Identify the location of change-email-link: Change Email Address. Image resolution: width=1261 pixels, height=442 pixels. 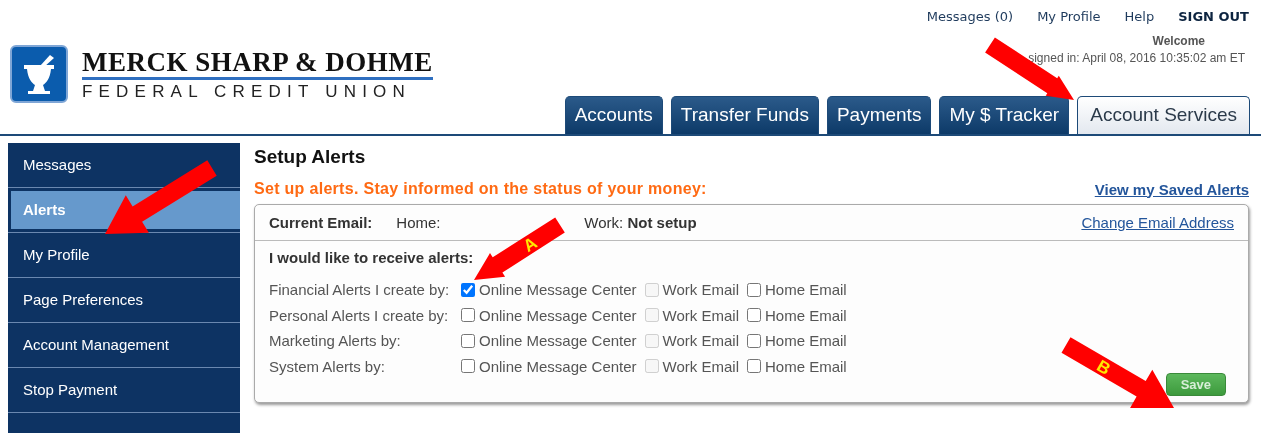
(1157, 222).